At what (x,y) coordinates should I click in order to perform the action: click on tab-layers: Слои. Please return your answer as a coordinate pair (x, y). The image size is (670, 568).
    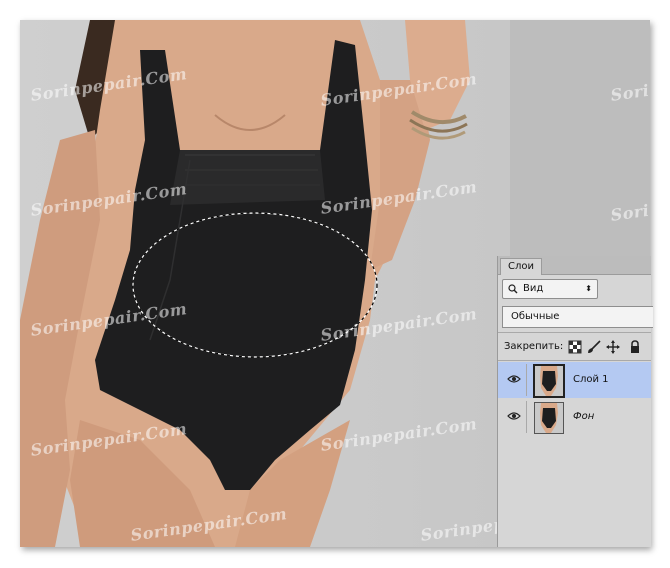
    Looking at the image, I should click on (521, 266).